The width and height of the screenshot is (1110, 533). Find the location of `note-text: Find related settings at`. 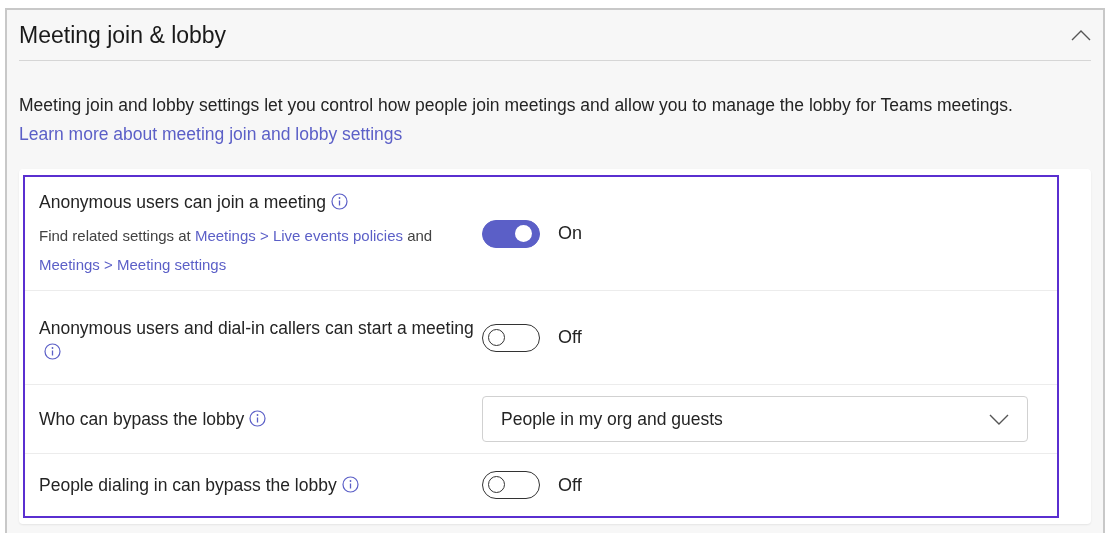

note-text: Find related settings at is located at coordinates (115, 235).